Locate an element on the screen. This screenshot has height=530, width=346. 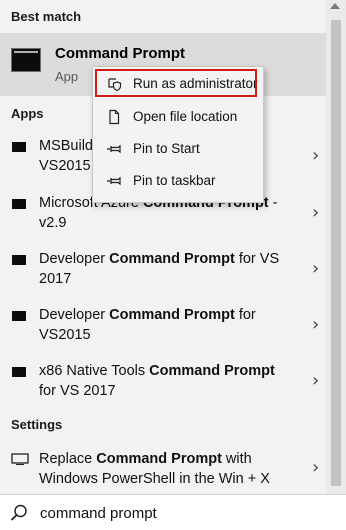
search-bar is located at coordinates (173, 512).